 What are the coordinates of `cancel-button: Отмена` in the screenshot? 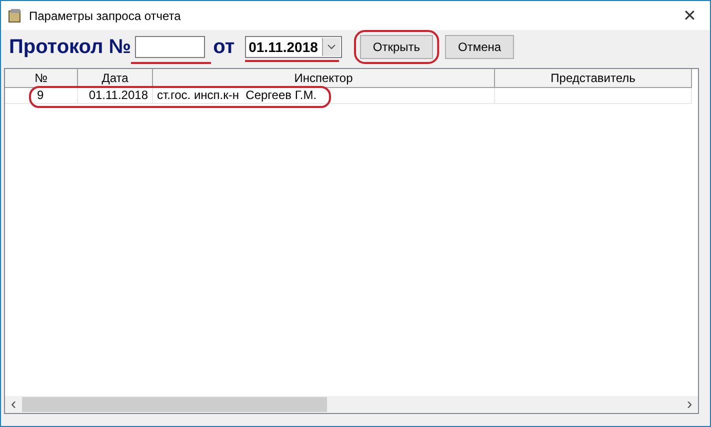 It's located at (479, 47).